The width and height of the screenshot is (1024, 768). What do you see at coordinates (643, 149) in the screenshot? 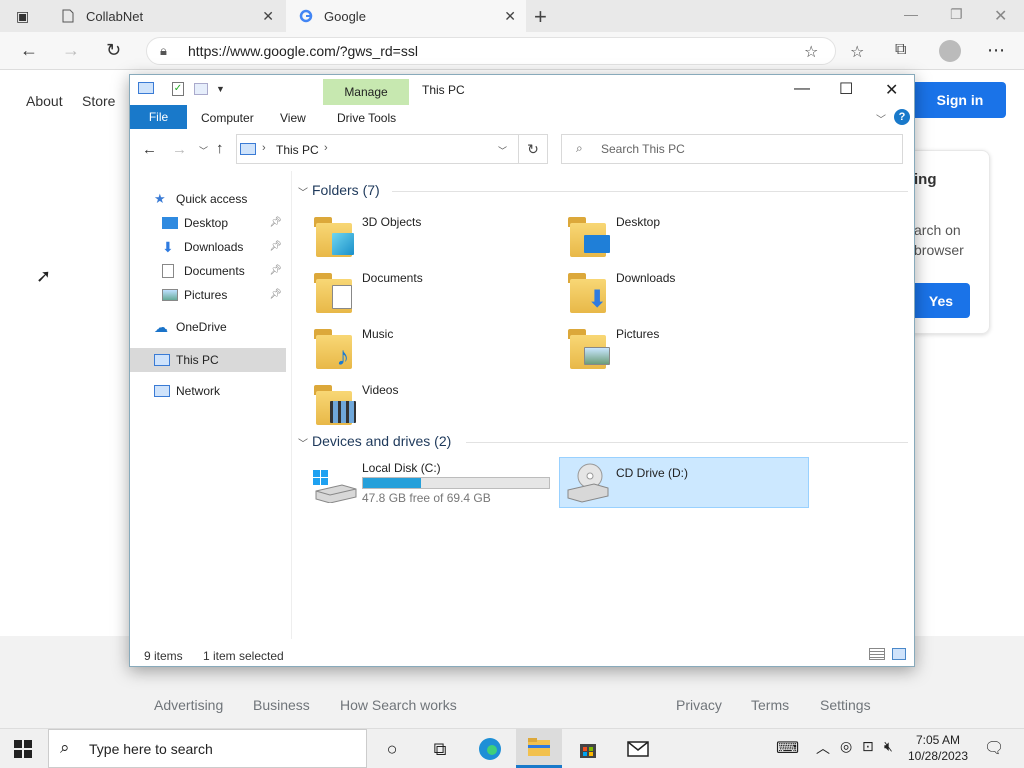
I see `search-placeholder: Search This PC` at bounding box center [643, 149].